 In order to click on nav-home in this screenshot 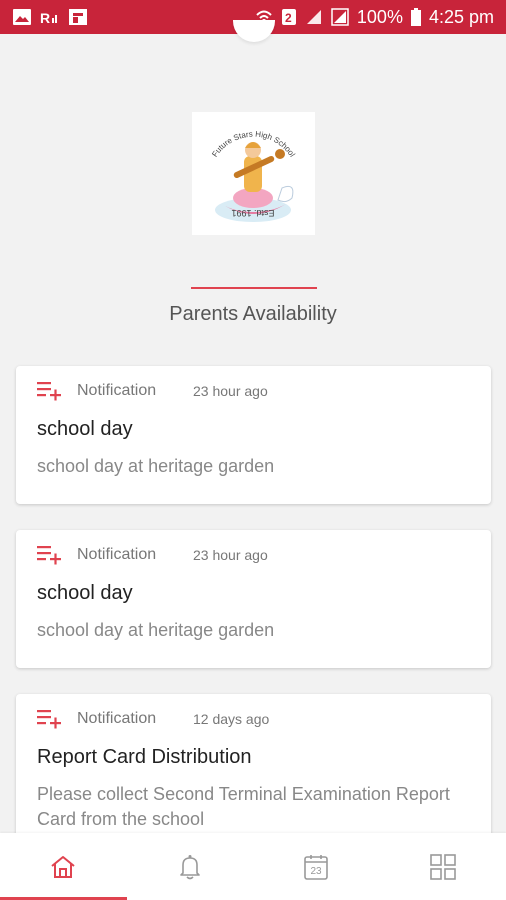, I will do `click(63, 866)`.